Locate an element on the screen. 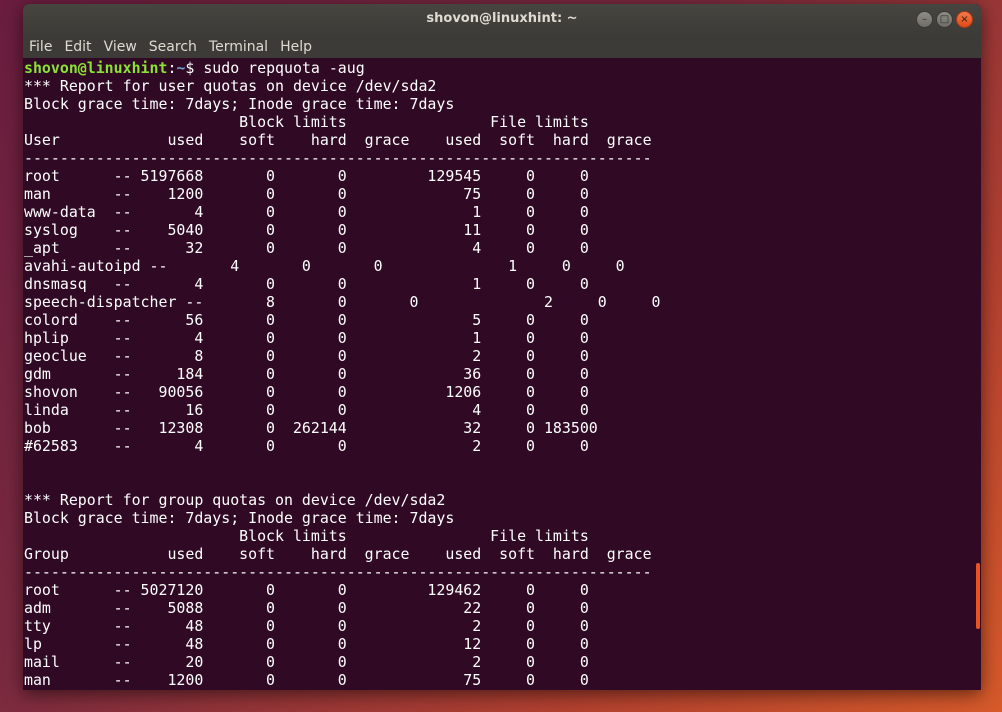 This screenshot has width=1002, height=712. minimize-icon: – is located at coordinates (924, 19).